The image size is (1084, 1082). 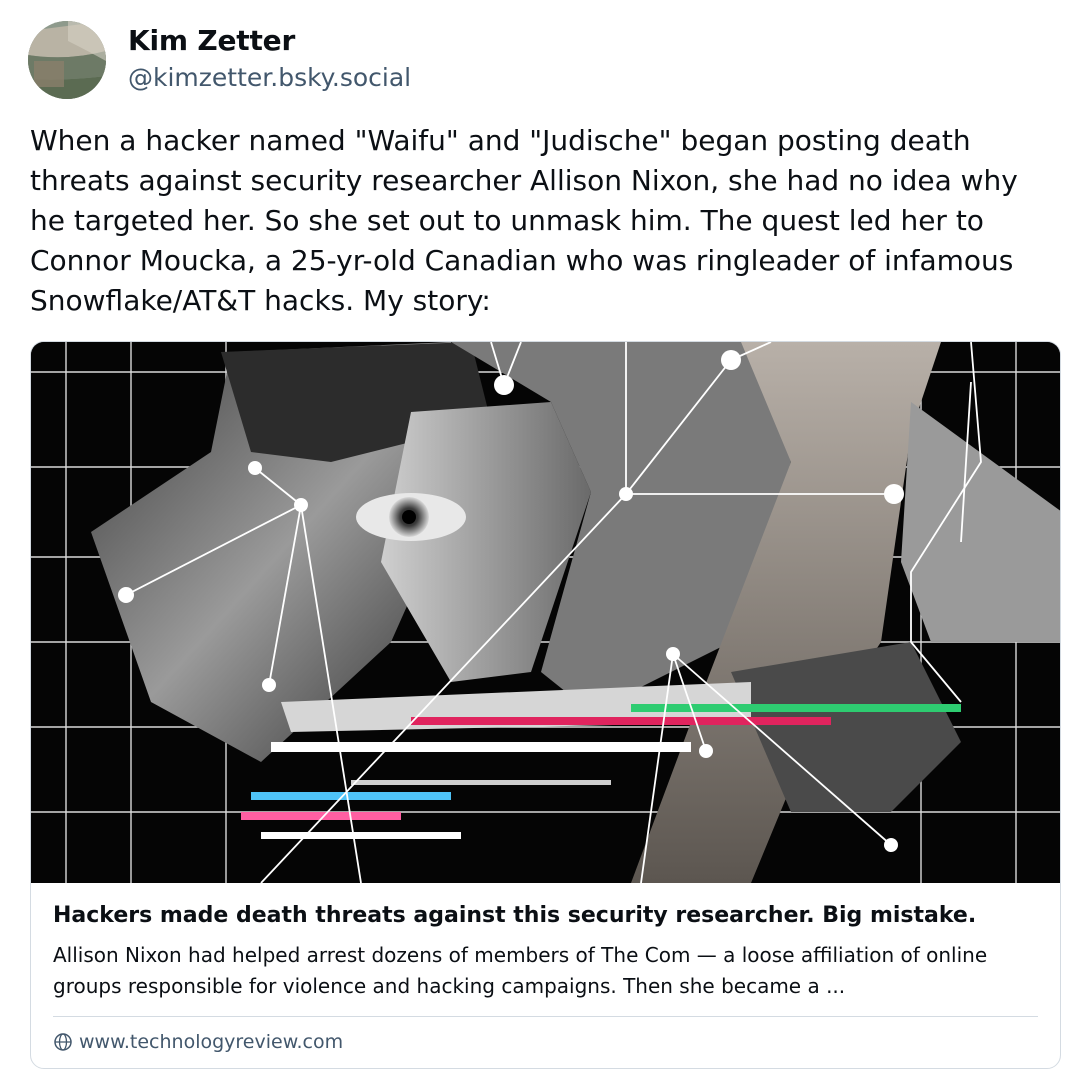 What do you see at coordinates (211, 1042) in the screenshot?
I see `link-card-domain-text: www.technologyreview.com` at bounding box center [211, 1042].